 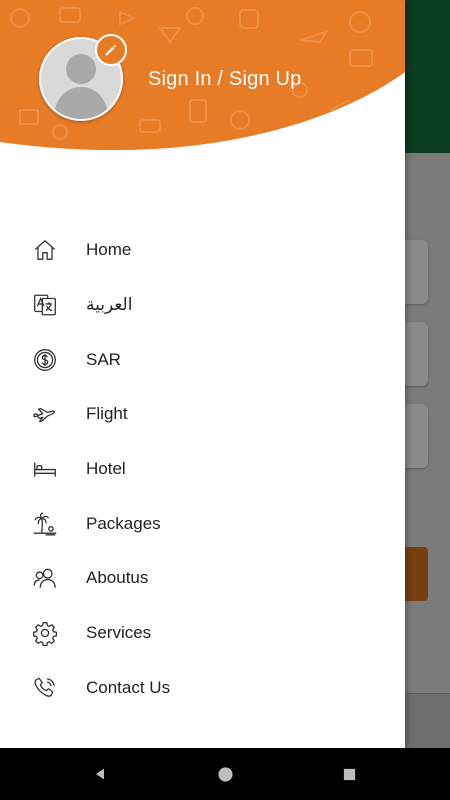 I want to click on currency-icon, so click(x=45, y=360).